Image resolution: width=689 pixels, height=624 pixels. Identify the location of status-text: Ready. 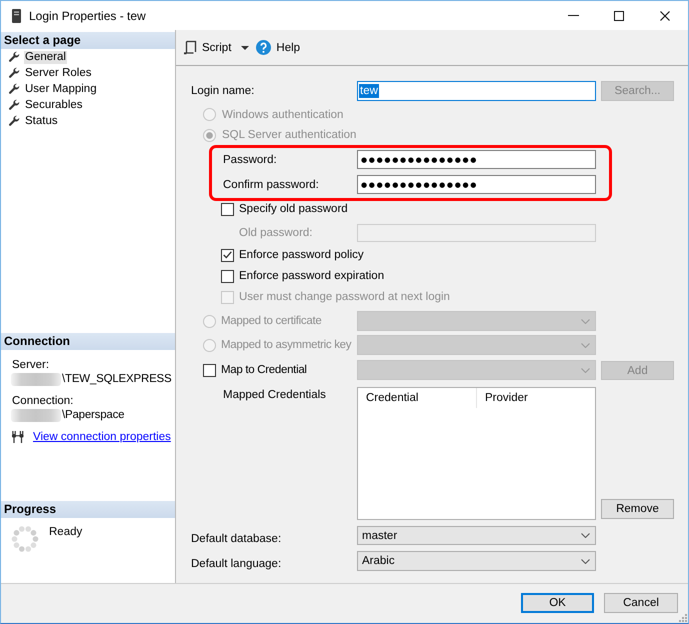
(65, 532).